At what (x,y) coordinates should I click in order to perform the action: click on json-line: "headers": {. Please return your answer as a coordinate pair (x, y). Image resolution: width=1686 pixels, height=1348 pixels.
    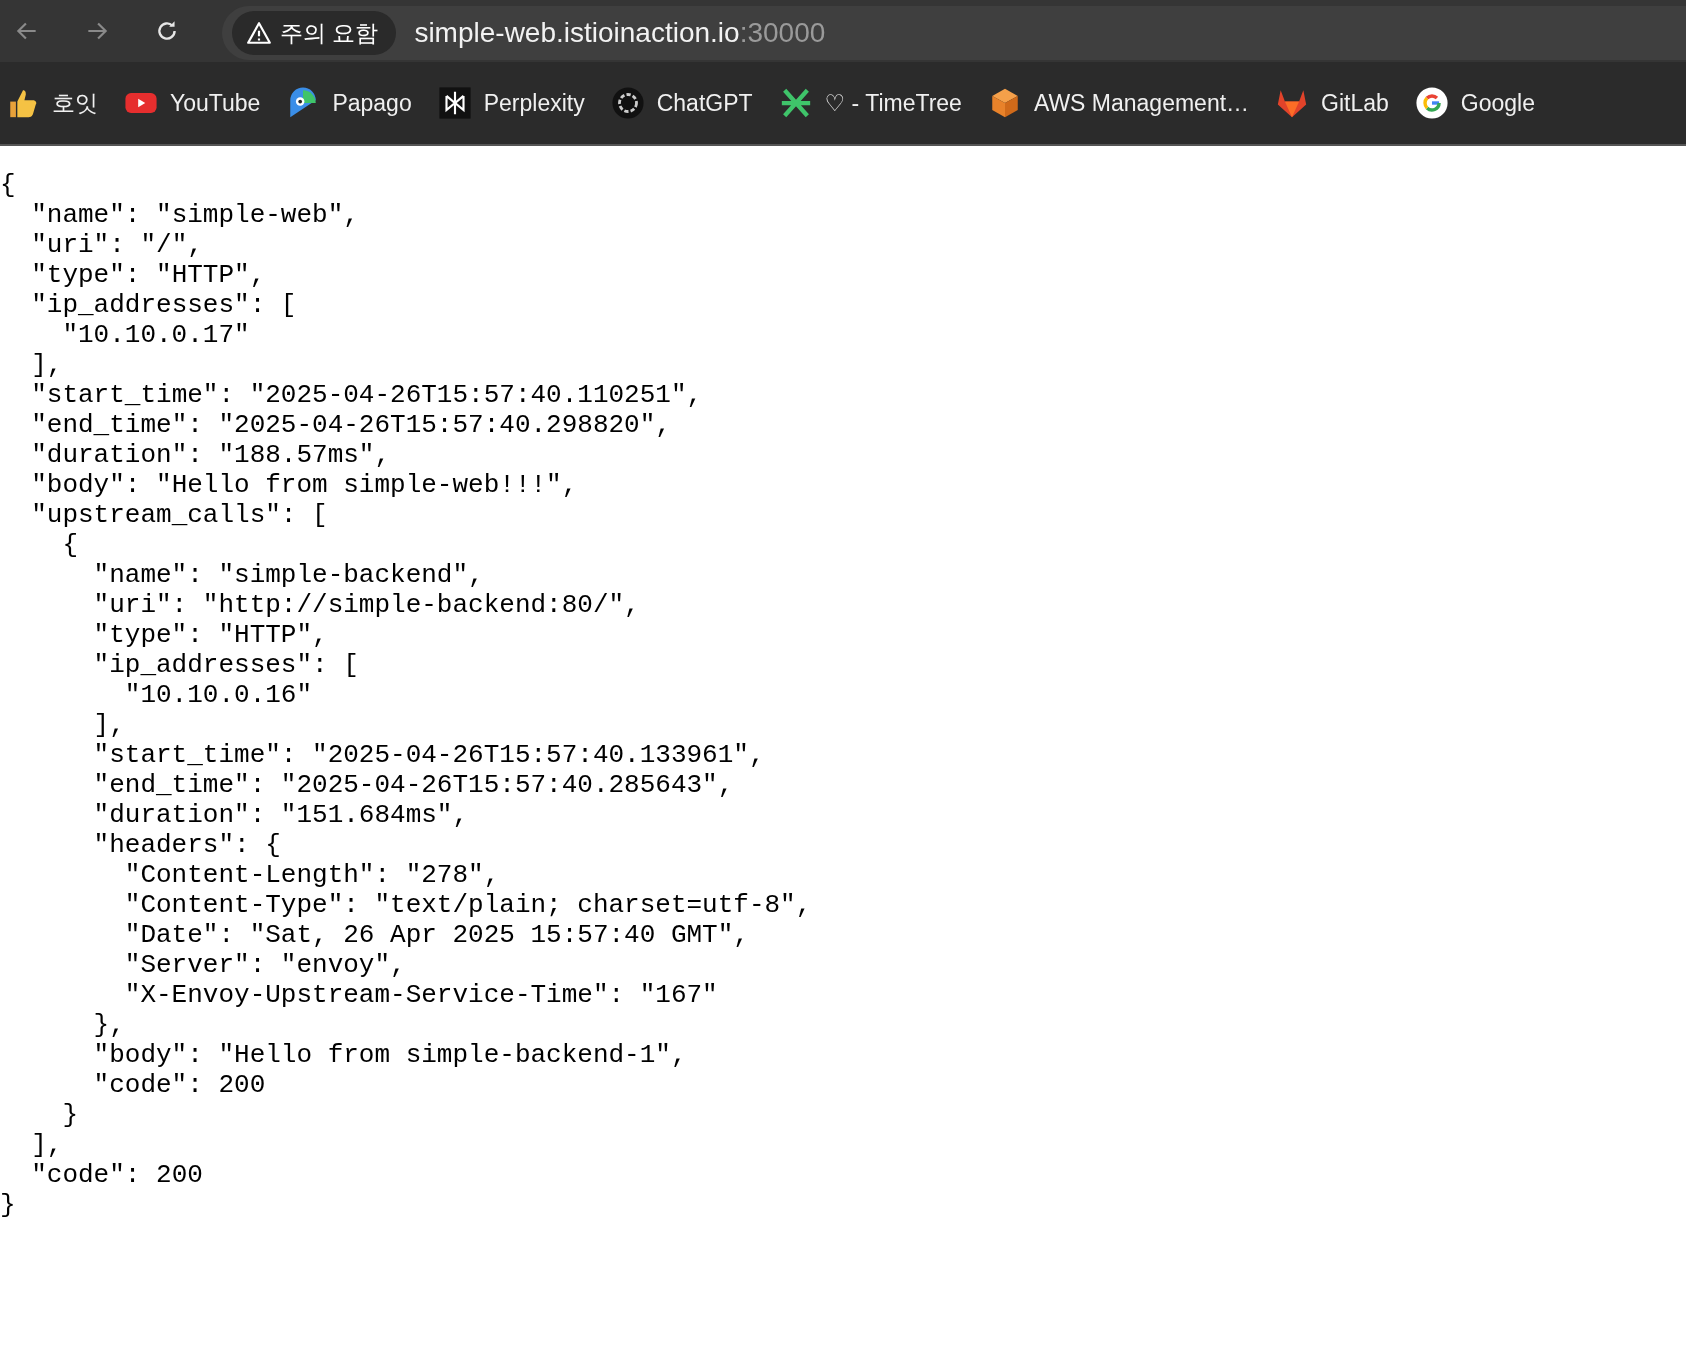
    Looking at the image, I should click on (187, 845).